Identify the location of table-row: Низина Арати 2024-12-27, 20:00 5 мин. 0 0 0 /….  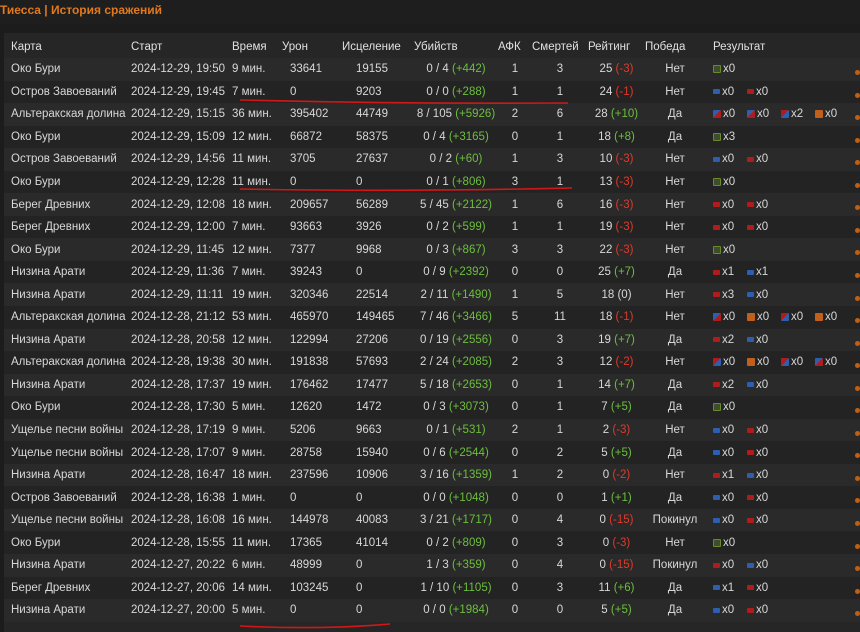
(432, 610).